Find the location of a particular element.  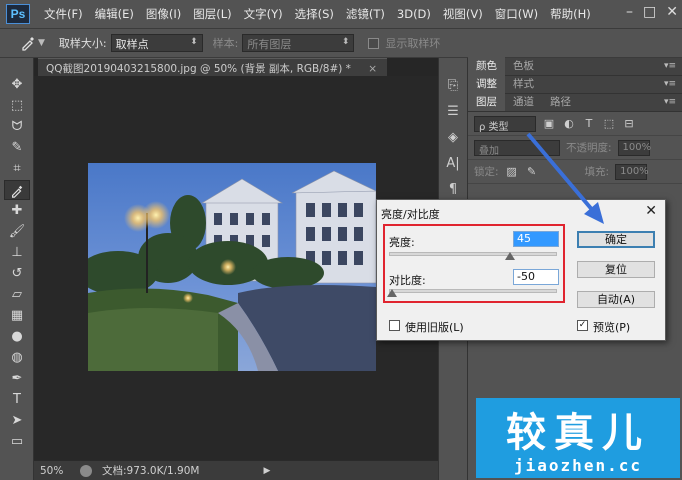

blur-icon: ● is located at coordinates (17, 337).